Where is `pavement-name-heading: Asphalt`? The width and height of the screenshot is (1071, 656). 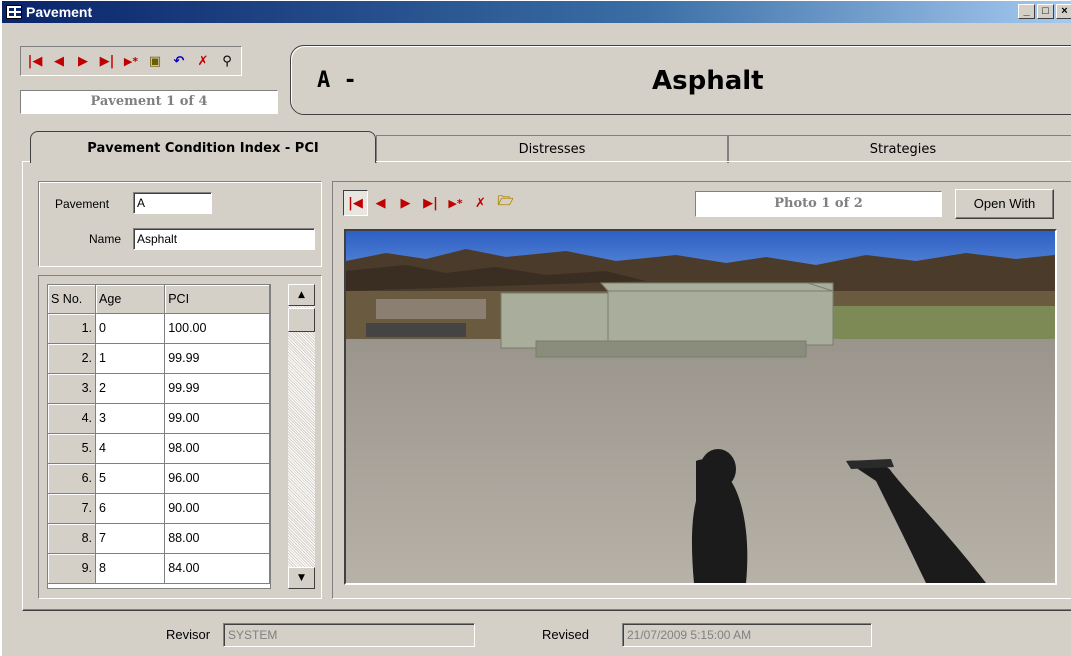
pavement-name-heading: Asphalt is located at coordinates (708, 81).